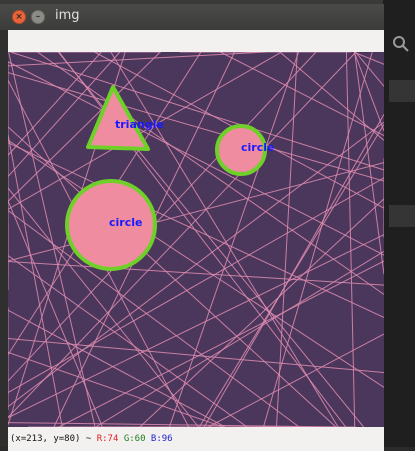  I want to click on coordinate-readout: (x=213, y=80) ~, so click(51, 439).